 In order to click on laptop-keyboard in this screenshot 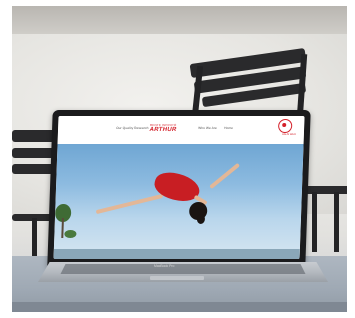, I will do `click(183, 269)`.